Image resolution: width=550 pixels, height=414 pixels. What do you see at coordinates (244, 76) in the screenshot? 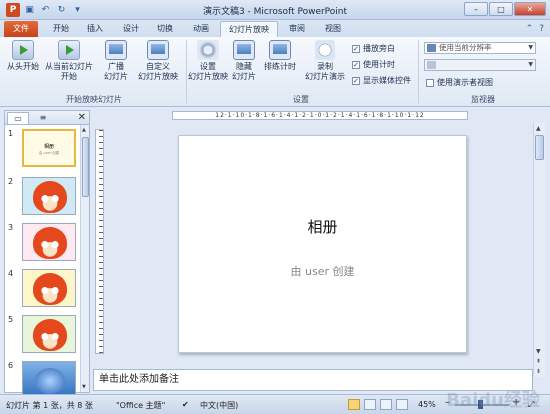
I see `hide-slide-label-2: 幻灯片` at bounding box center [244, 76].